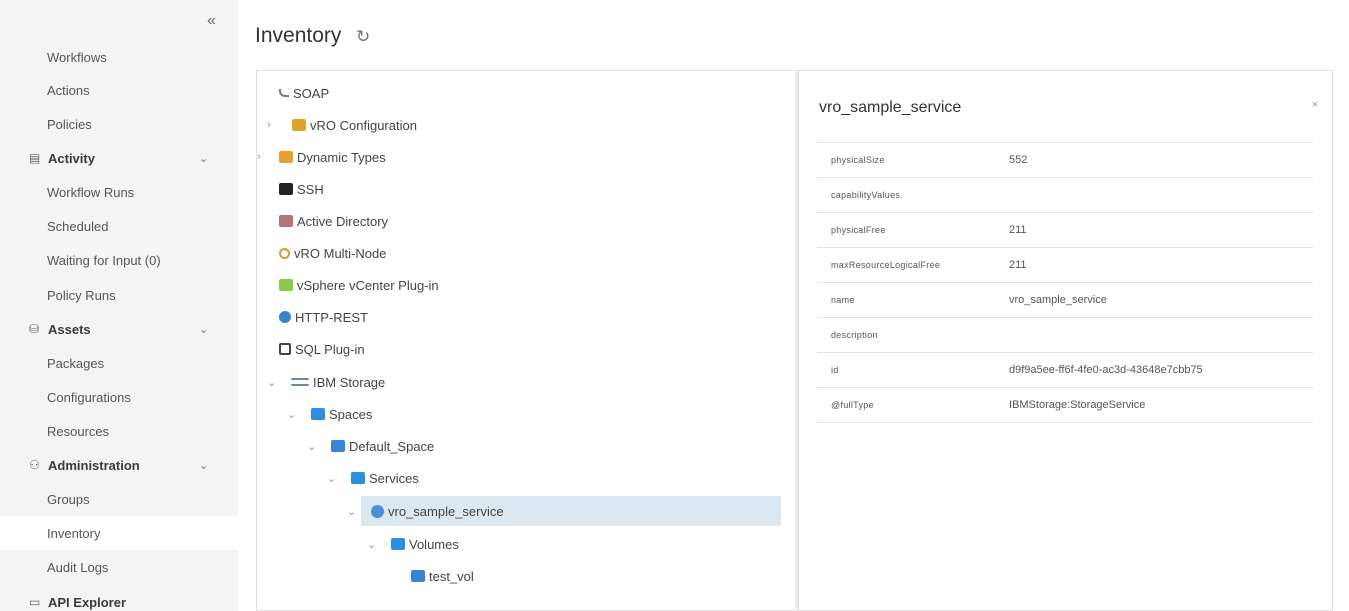 This screenshot has width=1349, height=611. I want to click on sidebar-item-groups: Groups, so click(119, 499).